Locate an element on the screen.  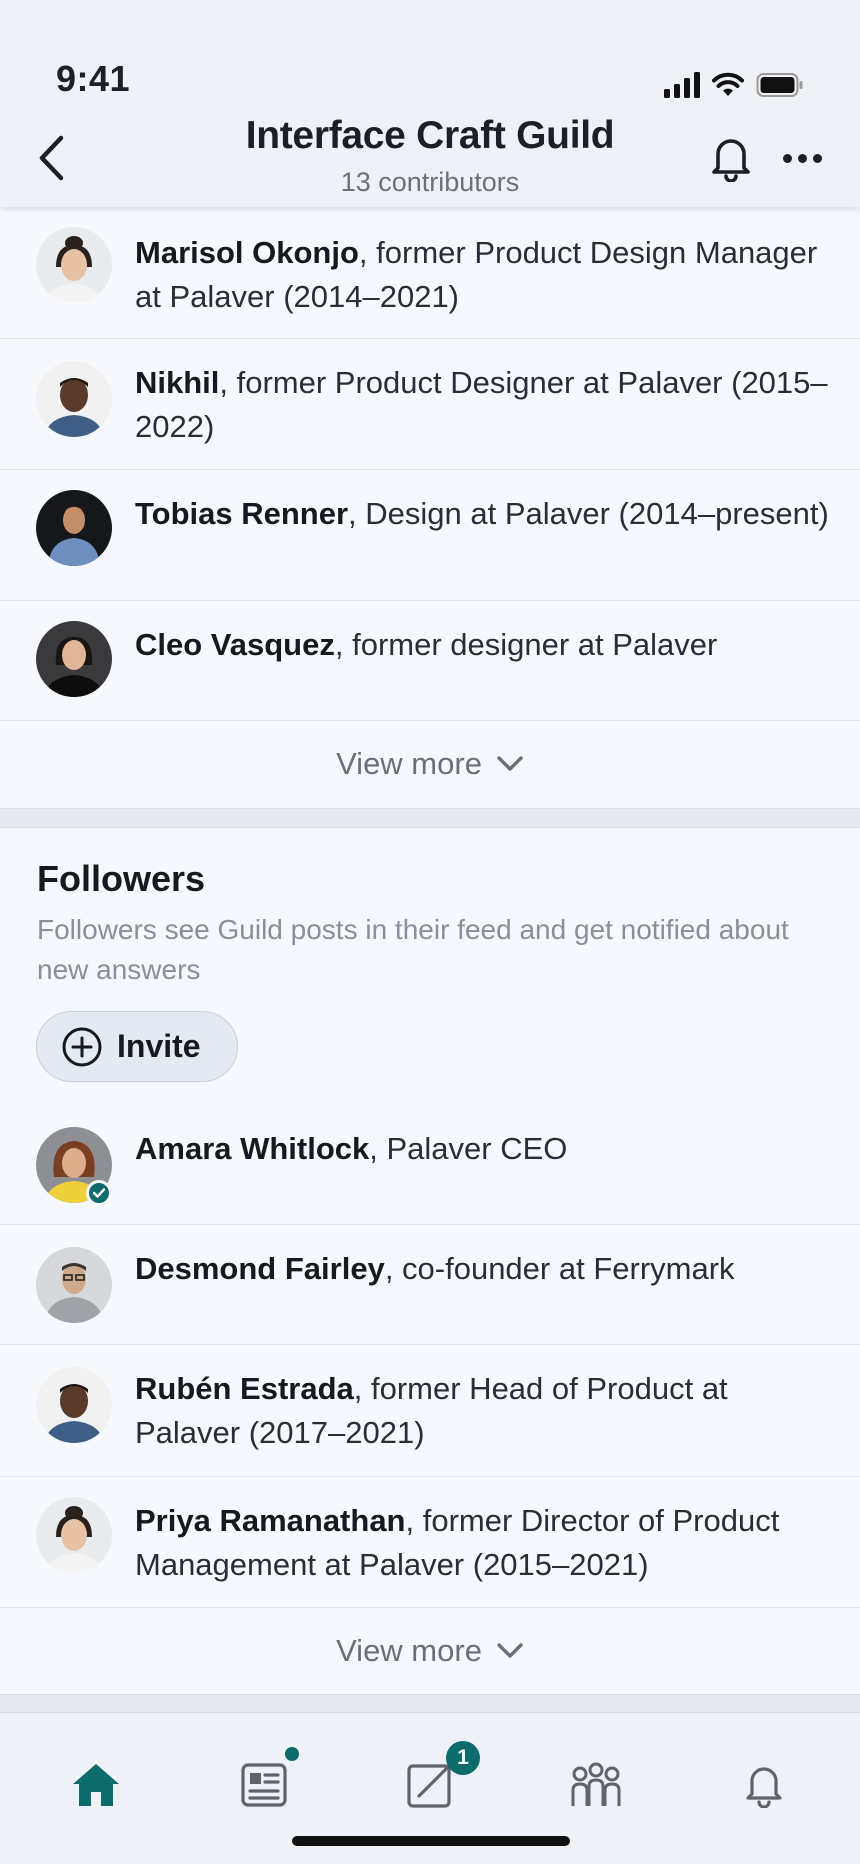
contributor-name: Cleo Vasquez is located at coordinates (235, 644).